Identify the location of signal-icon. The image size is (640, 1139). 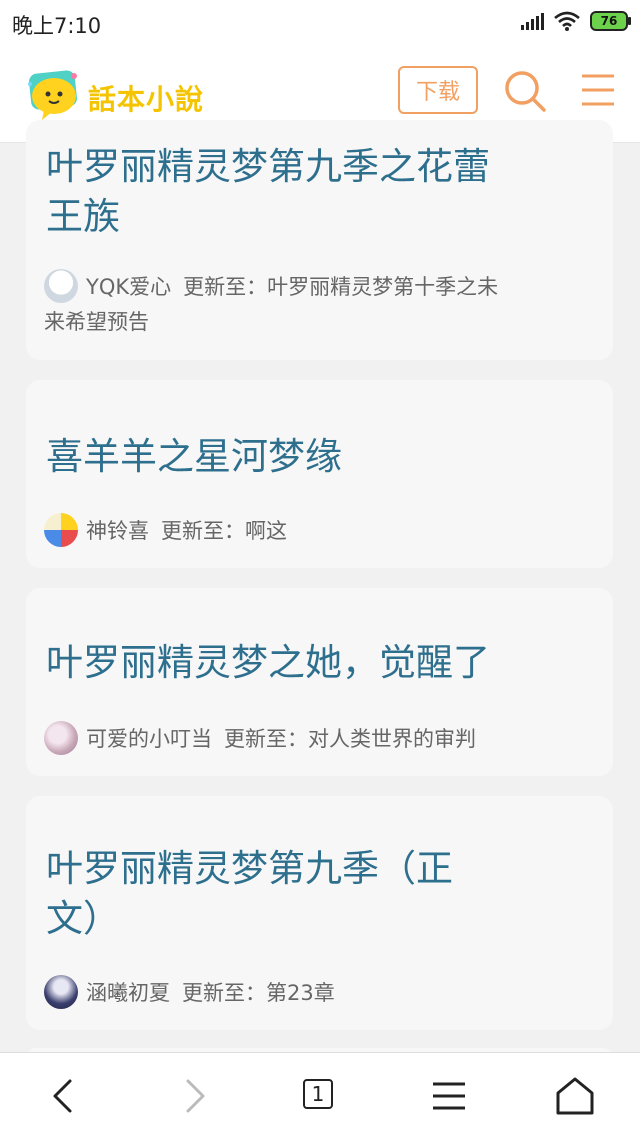
(532, 21).